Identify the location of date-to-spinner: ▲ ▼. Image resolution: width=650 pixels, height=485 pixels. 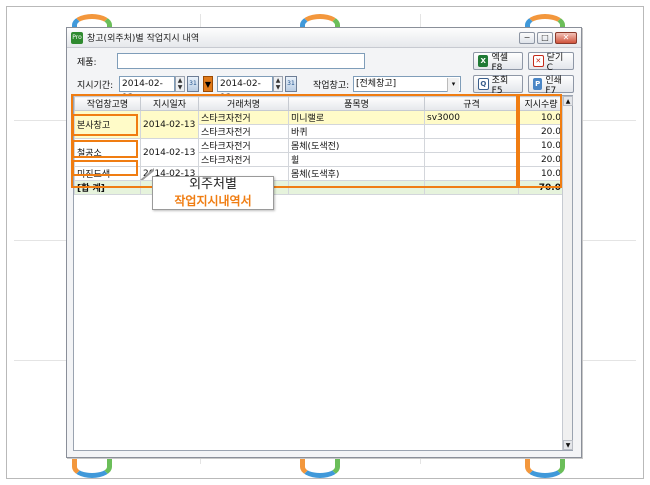
(278, 84).